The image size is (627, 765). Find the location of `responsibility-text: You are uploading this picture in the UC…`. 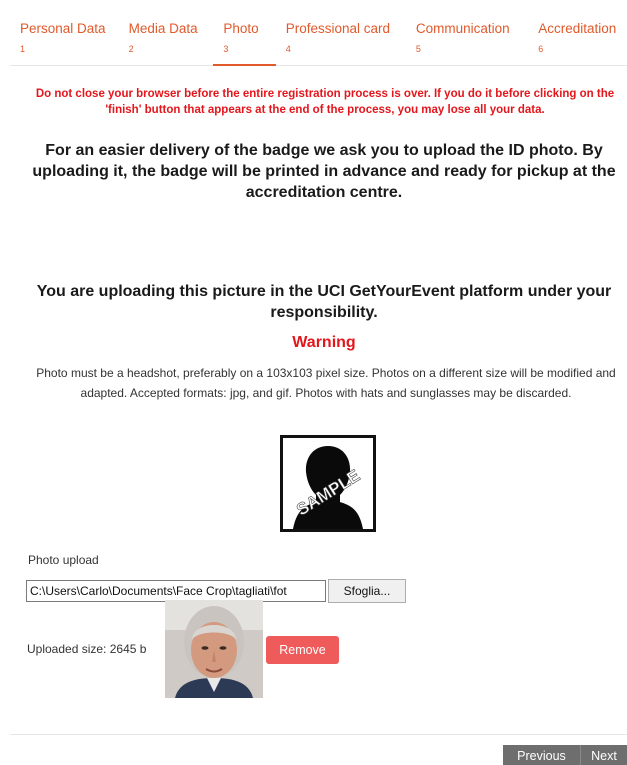

responsibility-text: You are uploading this picture in the UC… is located at coordinates (324, 302).